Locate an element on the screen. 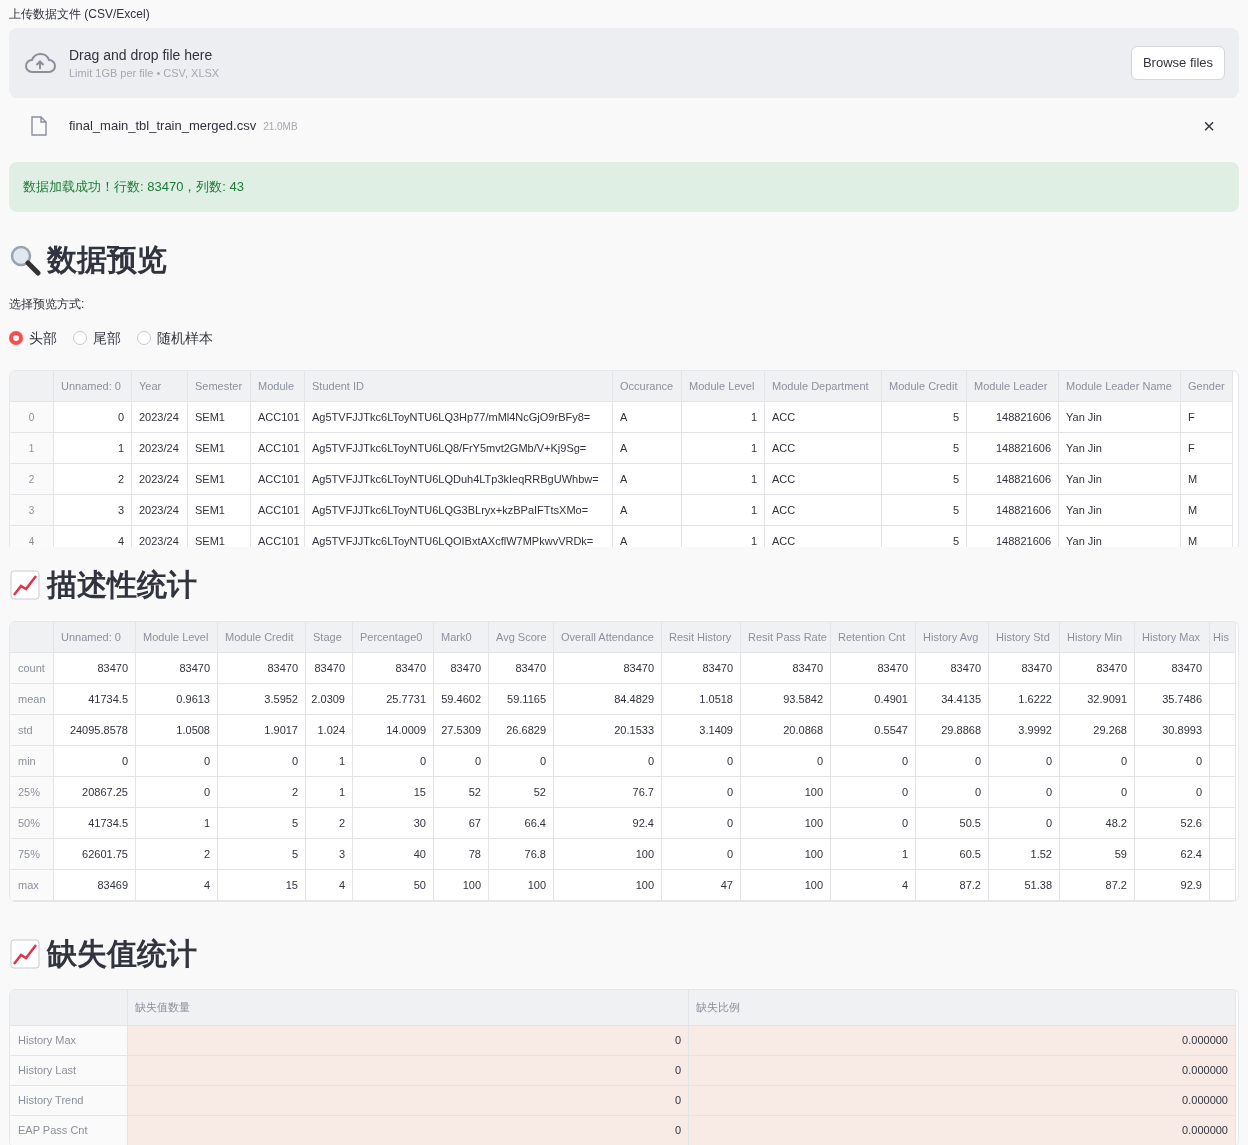 The image size is (1248, 1145). column-header: Mark0 is located at coordinates (461, 637).